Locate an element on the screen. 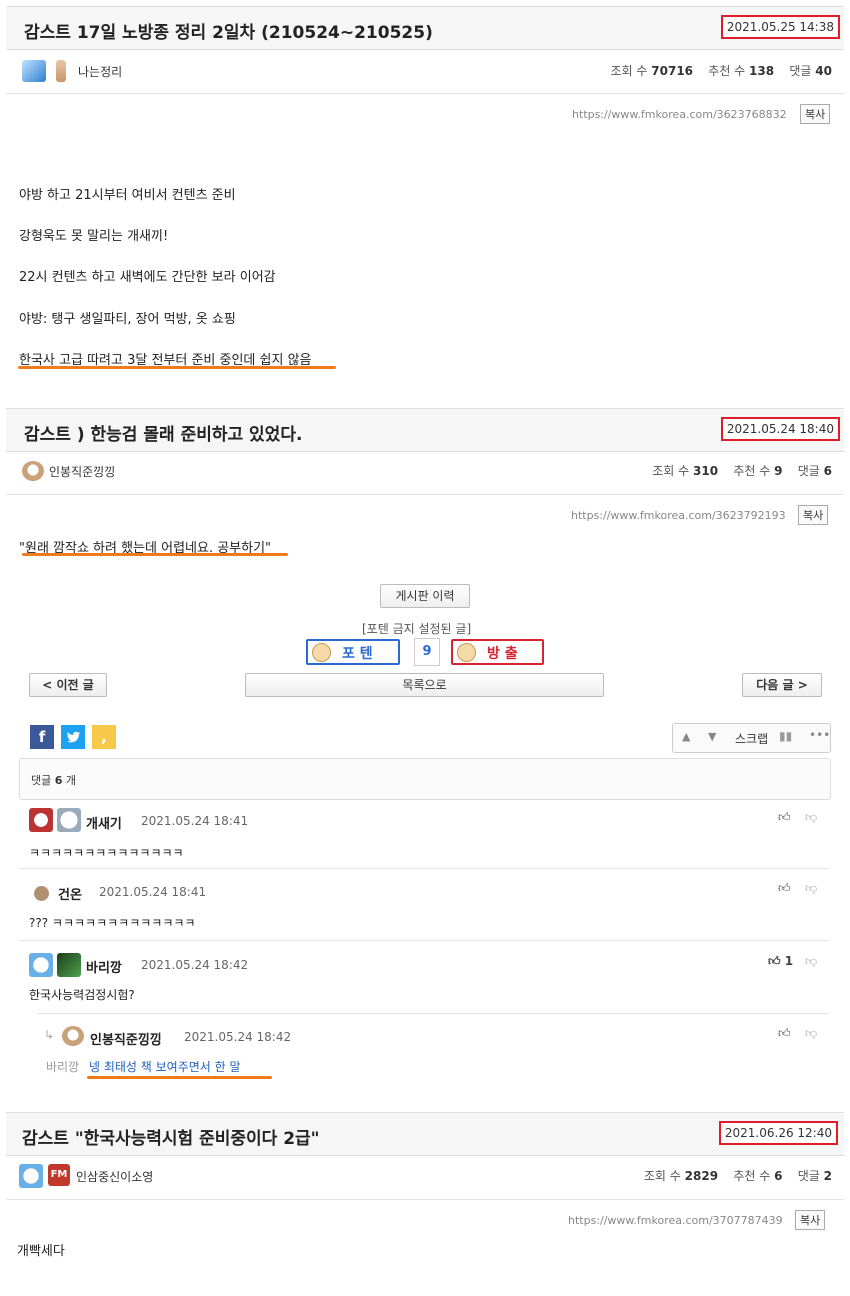  comment3-like-count: 1 is located at coordinates (789, 961).